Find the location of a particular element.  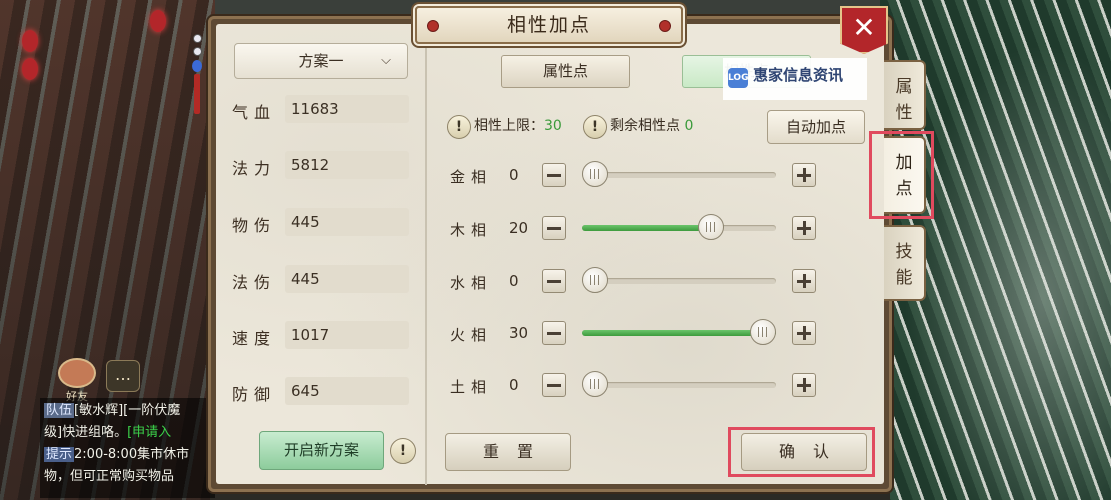

chat-line: 提示 2:00-8:00集市休市 is located at coordinates (117, 454).